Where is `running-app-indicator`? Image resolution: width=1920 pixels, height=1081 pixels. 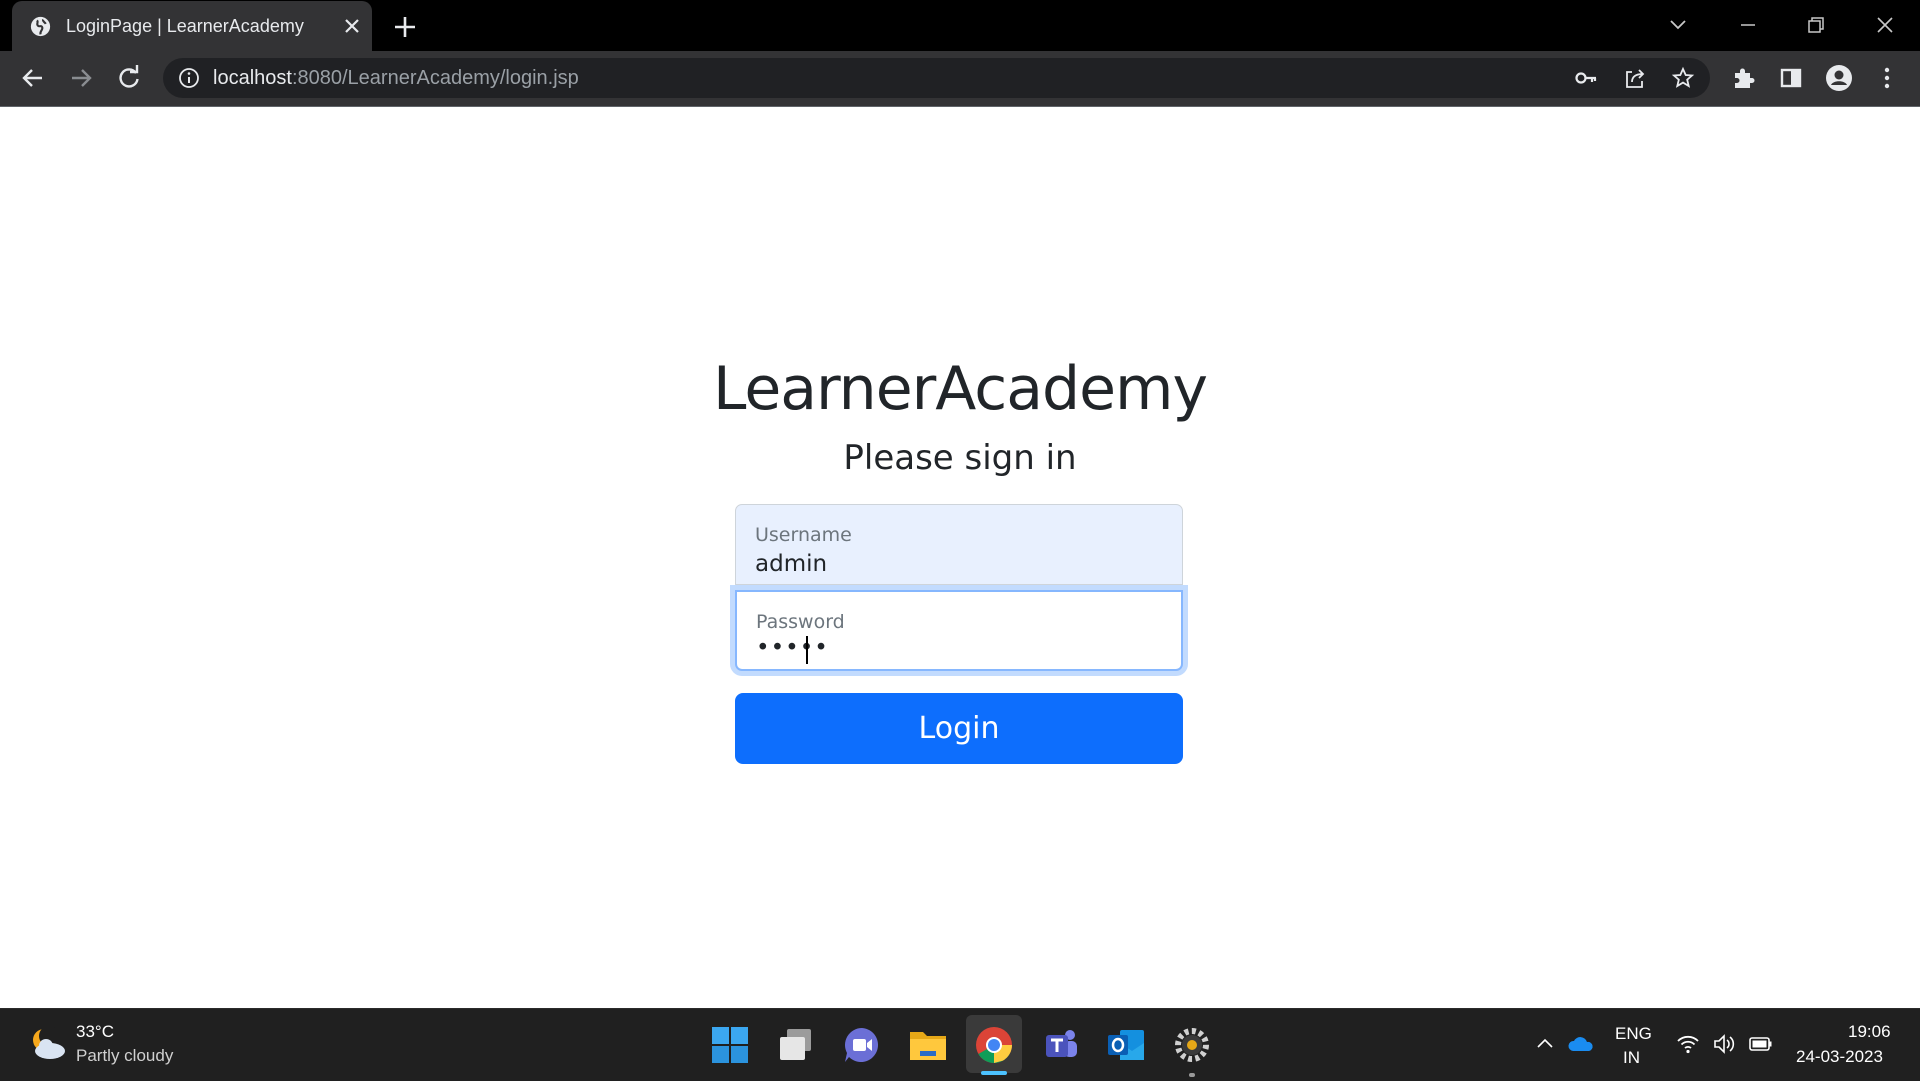
running-app-indicator is located at coordinates (1192, 1075).